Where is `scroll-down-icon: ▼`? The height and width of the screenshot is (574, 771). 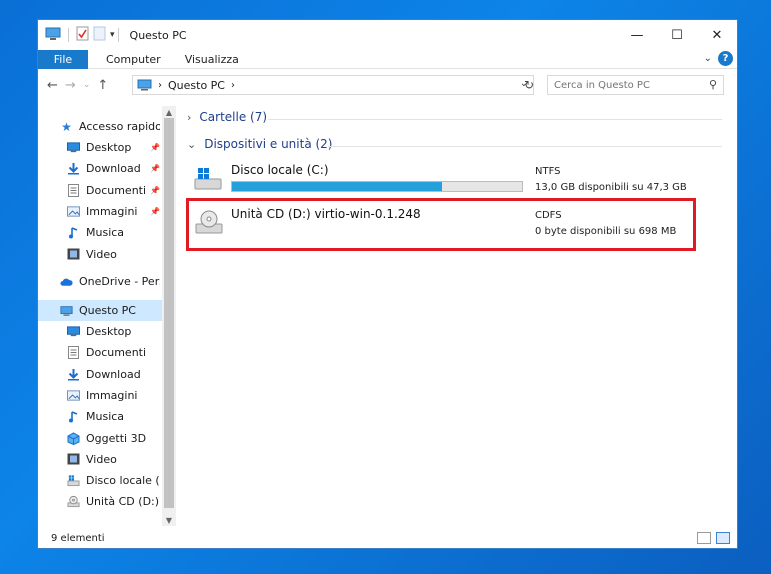
scroll-down-icon: ▼ is located at coordinates (169, 520).